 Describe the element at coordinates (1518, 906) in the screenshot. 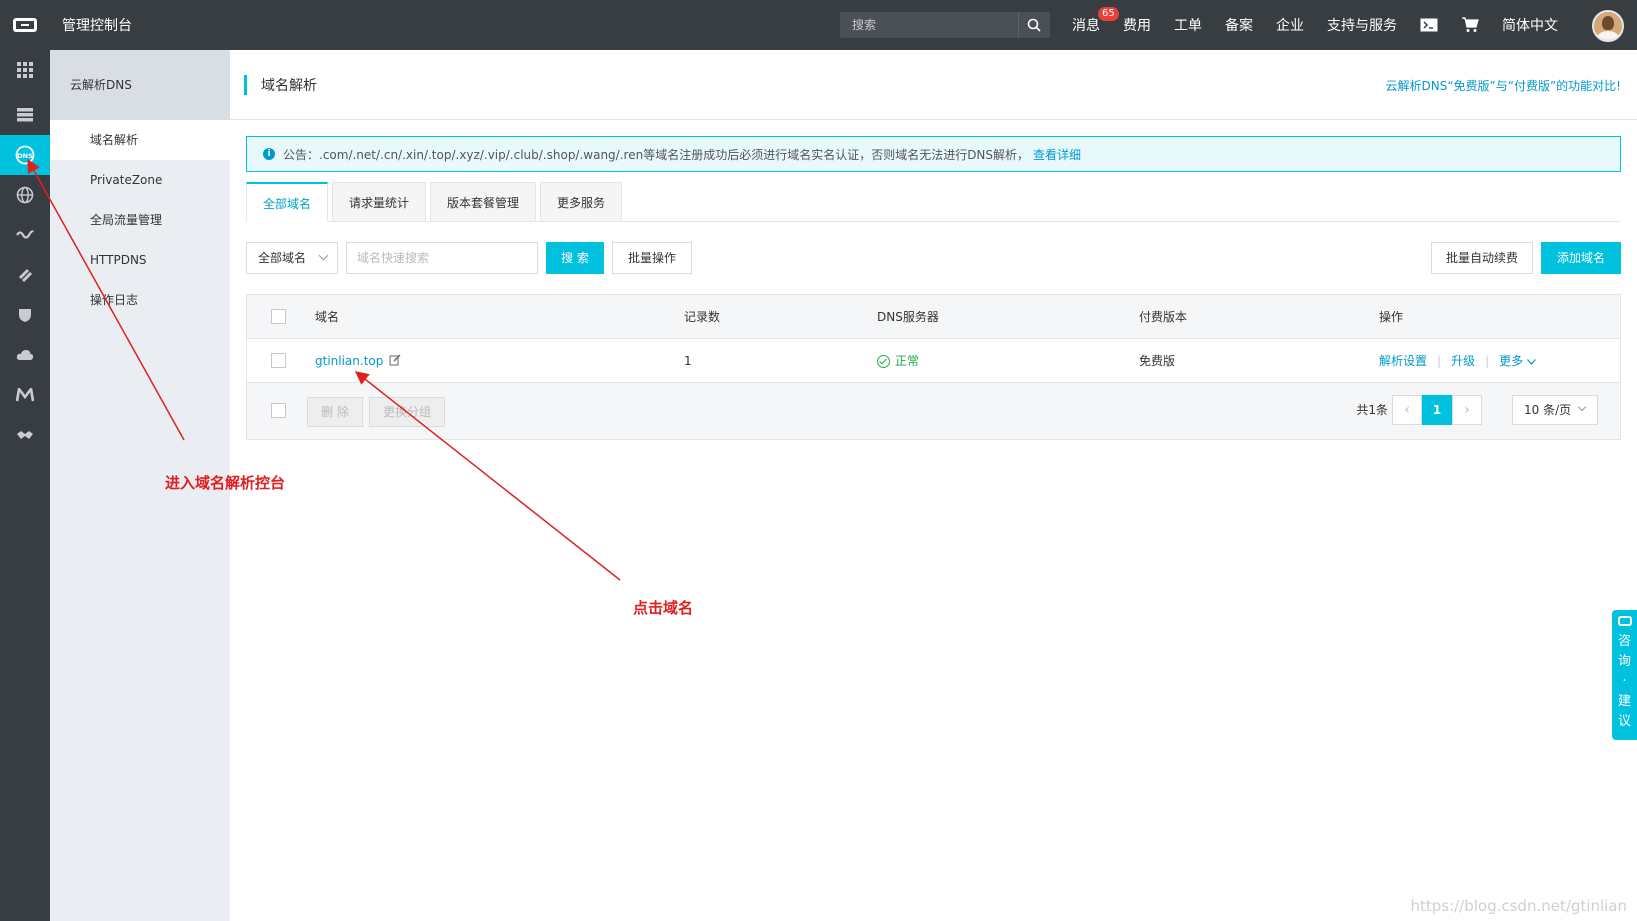

I see `watermark: https://blog.csdn.net/gtinlian` at that location.